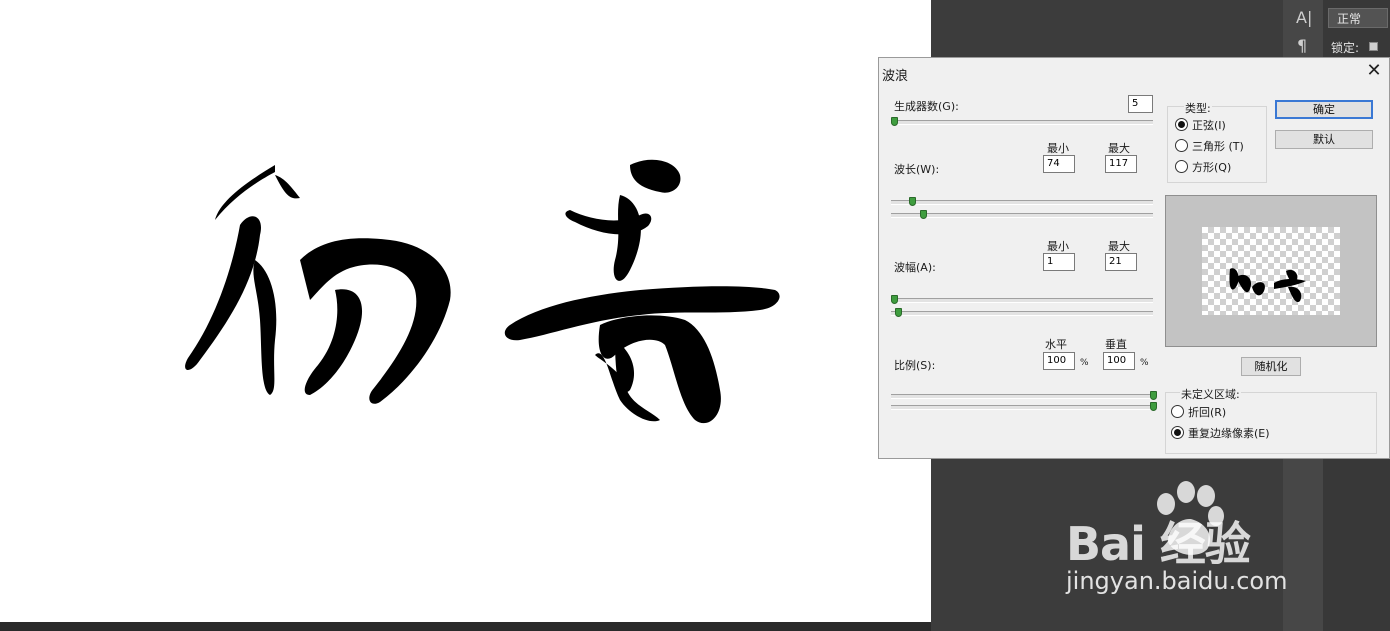  I want to click on scale-vertical-input: 100, so click(1119, 361).